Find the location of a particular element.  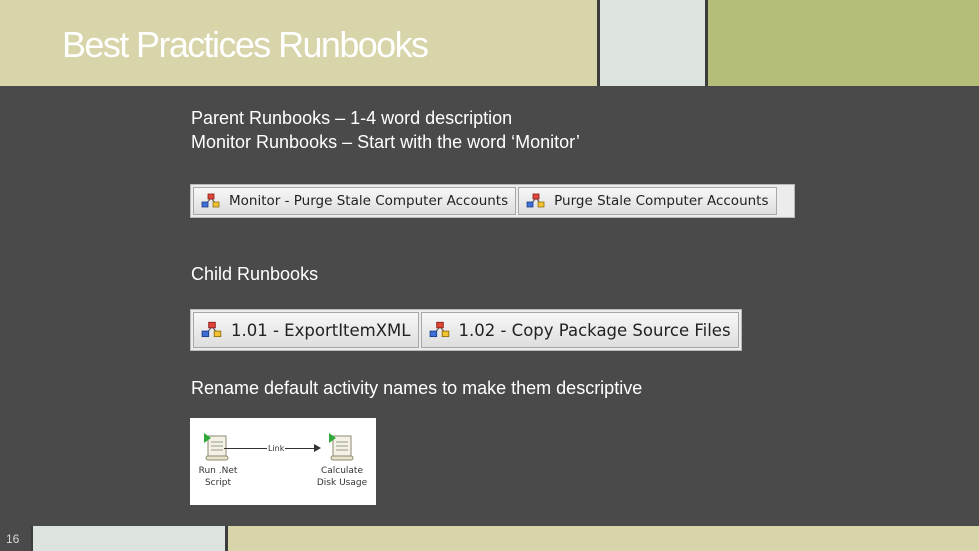

activity-label-line: Disk Usage is located at coordinates (342, 483).